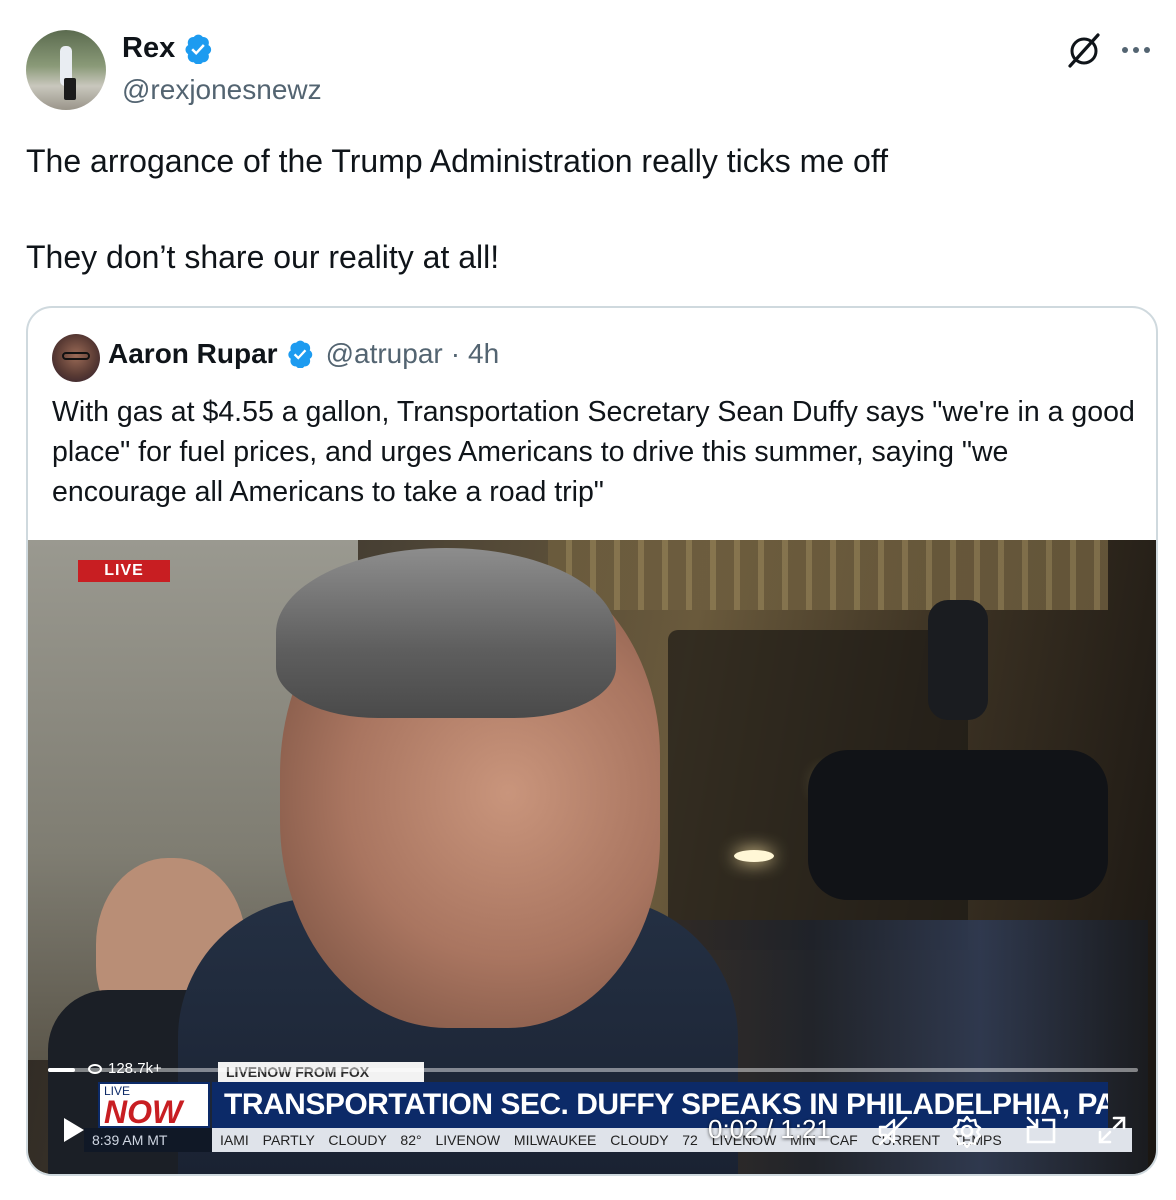 The width and height of the screenshot is (1176, 1200). Describe the element at coordinates (143, 1112) in the screenshot. I see `livenow-now: NOW` at that location.